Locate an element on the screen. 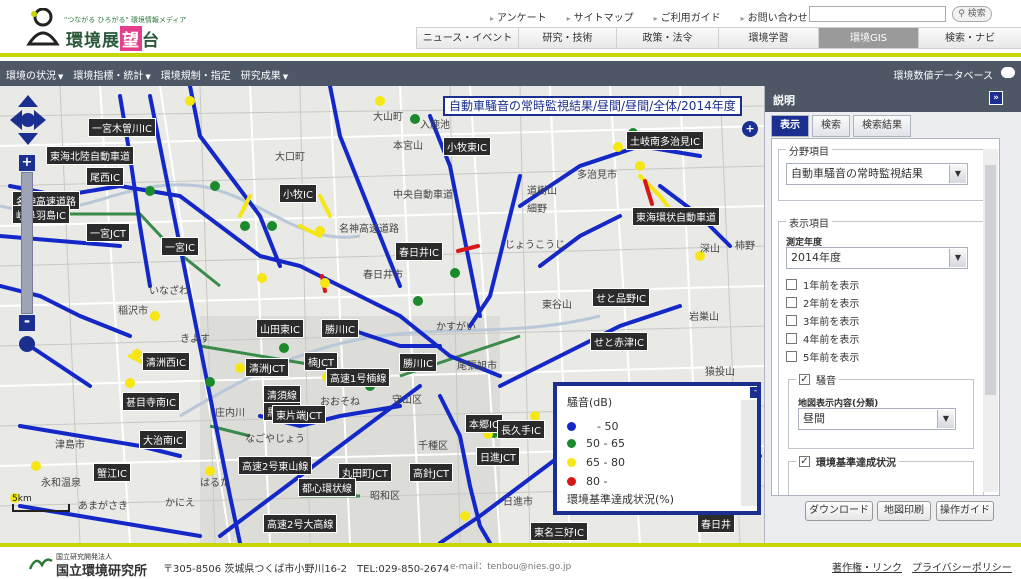  place-label: 猿投山 is located at coordinates (720, 372).